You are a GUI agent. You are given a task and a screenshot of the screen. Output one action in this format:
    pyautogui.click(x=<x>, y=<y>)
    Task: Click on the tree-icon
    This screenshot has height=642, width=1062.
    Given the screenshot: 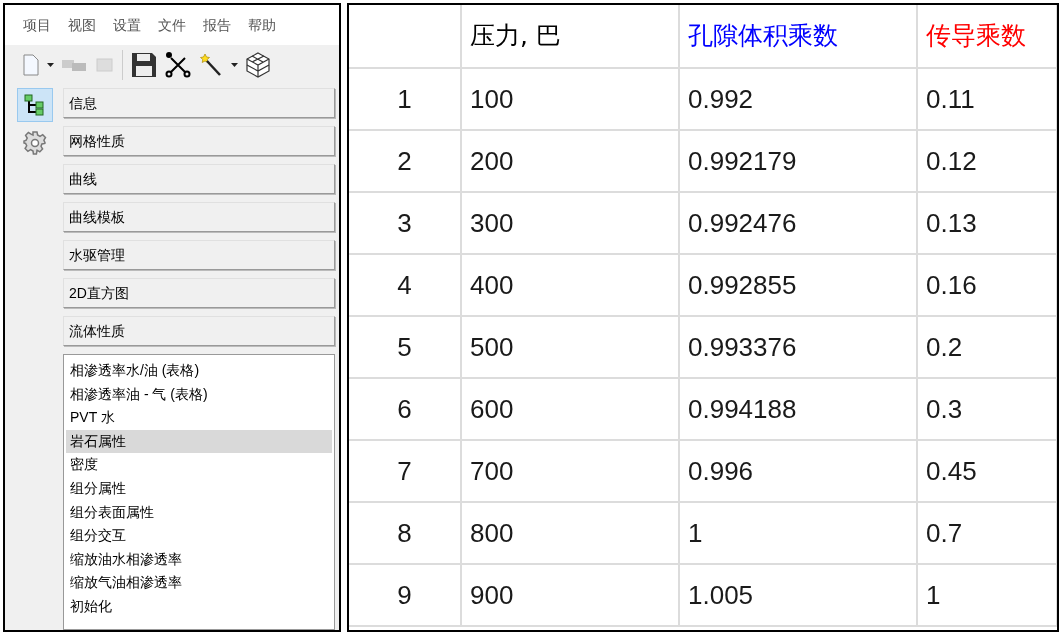 What is the action you would take?
    pyautogui.click(x=35, y=105)
    